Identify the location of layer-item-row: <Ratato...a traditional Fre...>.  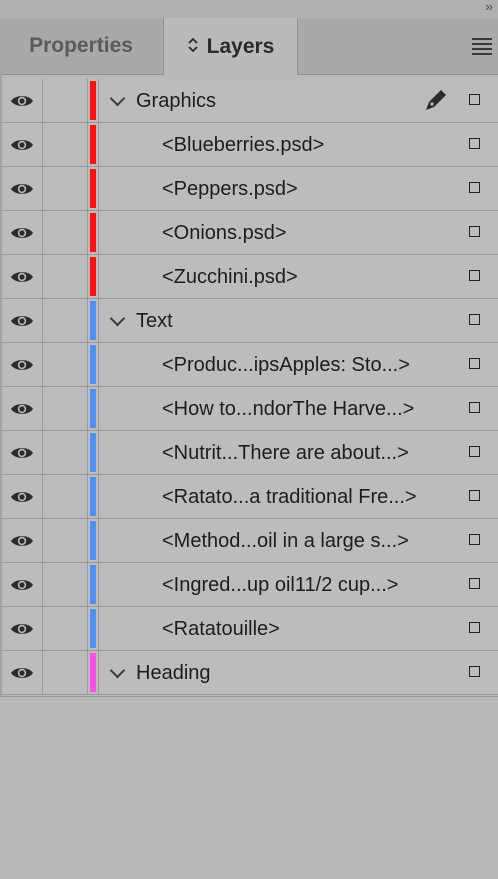
(250, 497).